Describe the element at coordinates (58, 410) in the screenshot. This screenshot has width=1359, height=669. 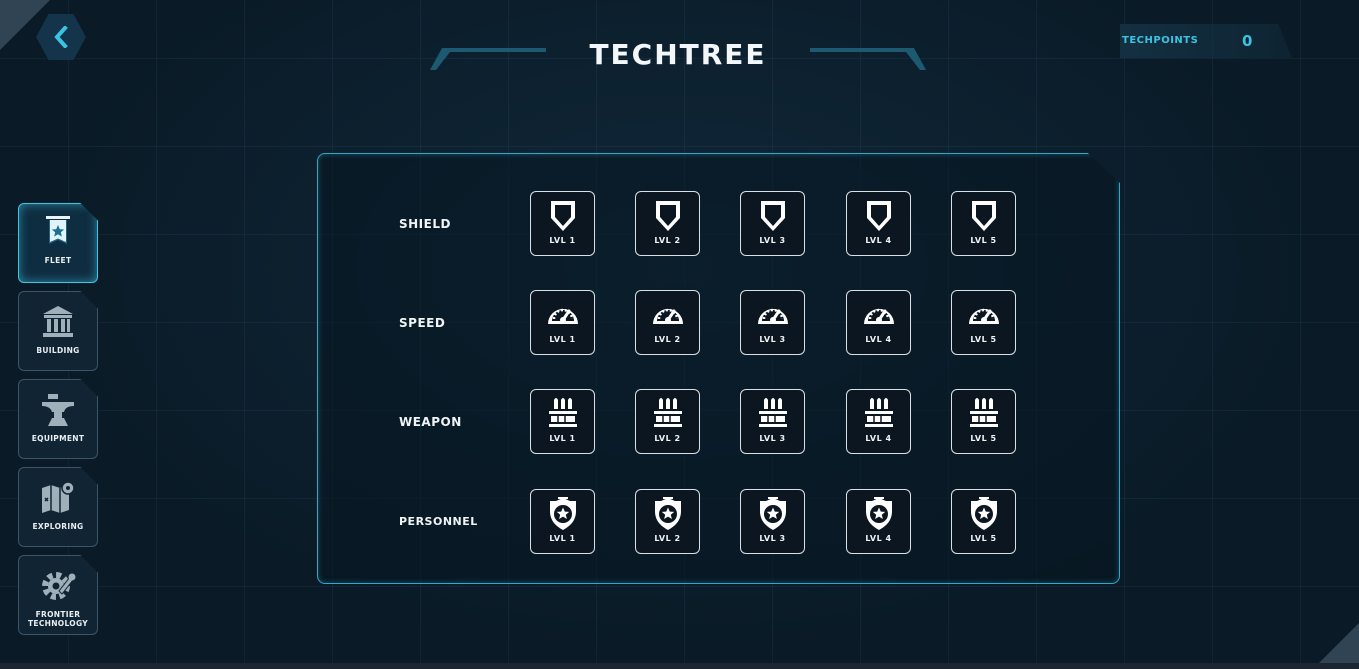
I see `anvil-icon` at that location.